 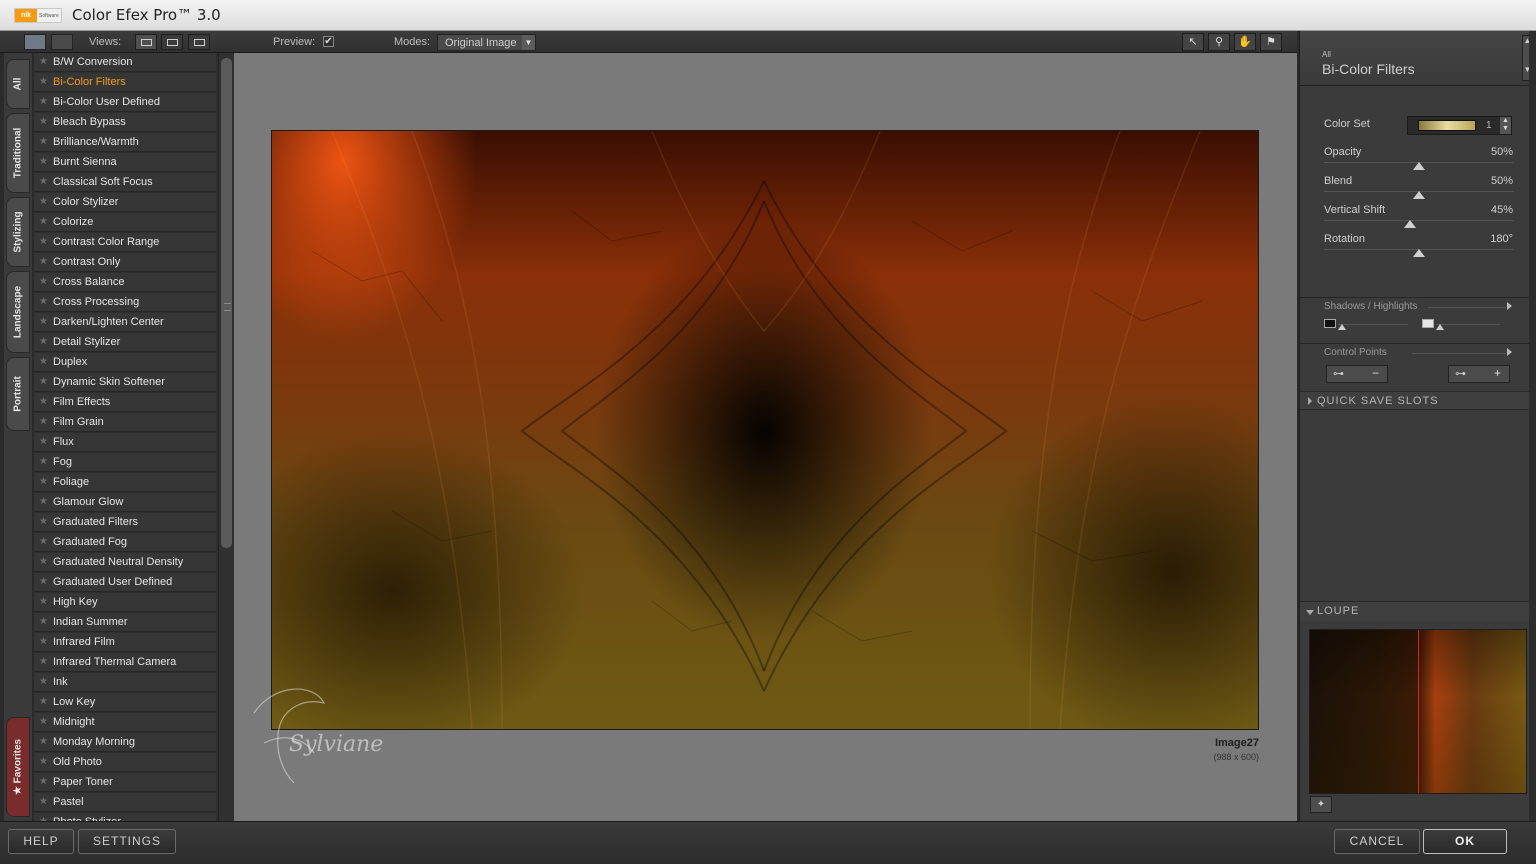 I want to click on filter-item: ★ Colorize, so click(x=125, y=222).